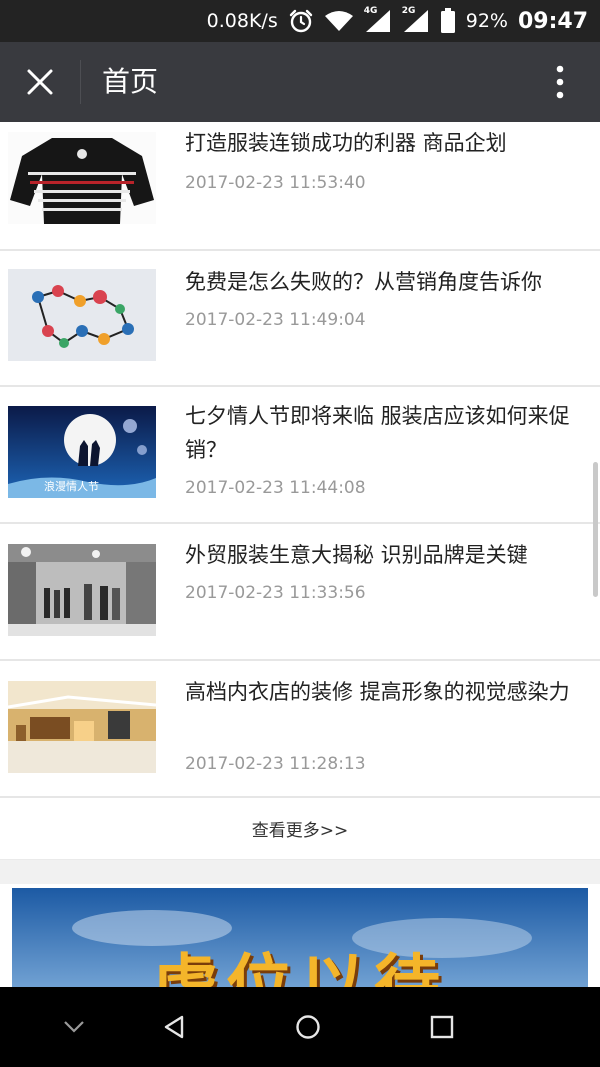 Image resolution: width=600 pixels, height=1067 pixels. I want to click on home-icon, so click(308, 1027).